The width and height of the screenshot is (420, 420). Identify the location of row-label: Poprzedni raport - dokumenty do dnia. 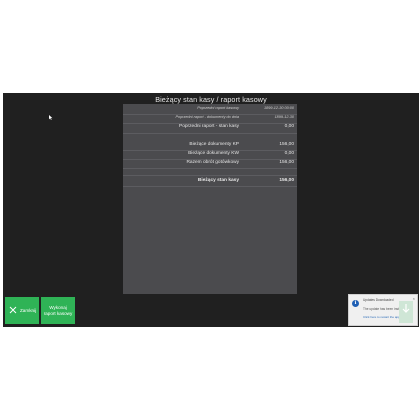
(207, 117).